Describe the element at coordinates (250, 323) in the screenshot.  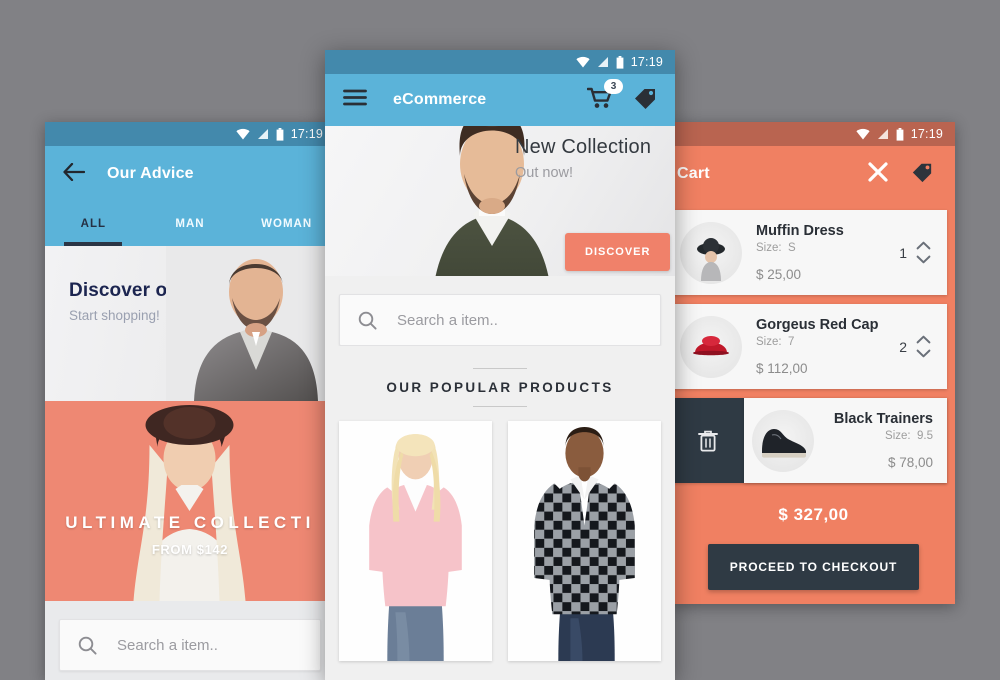
I see `sales-banner-photo` at that location.